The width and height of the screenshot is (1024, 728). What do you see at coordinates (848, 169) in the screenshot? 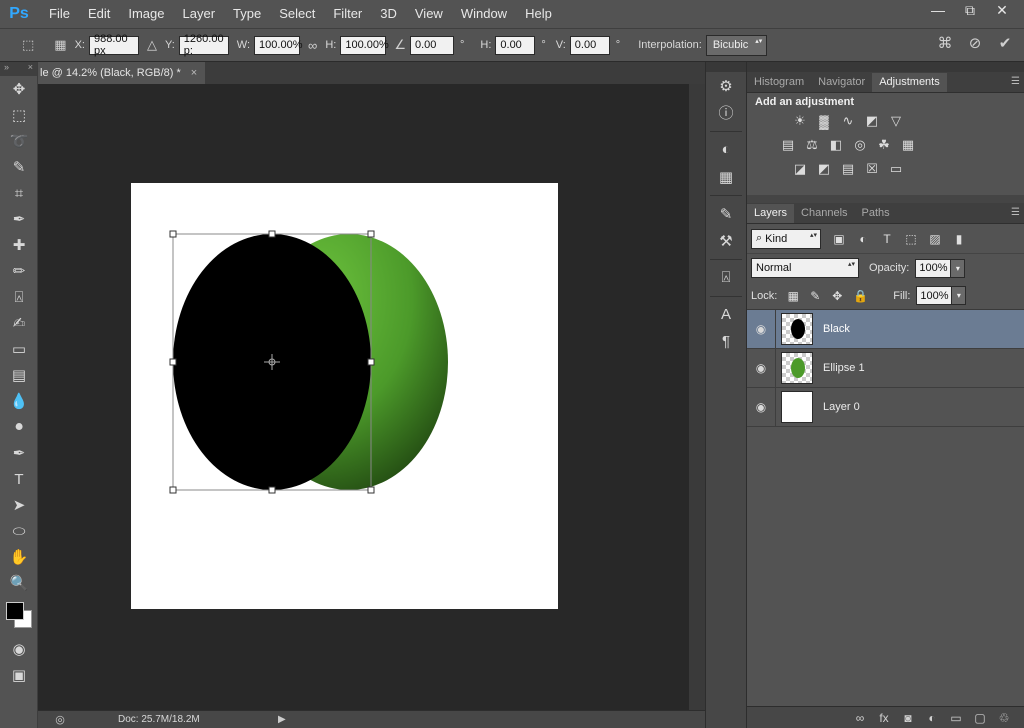
I see `threshold-icon: ▤` at bounding box center [848, 169].